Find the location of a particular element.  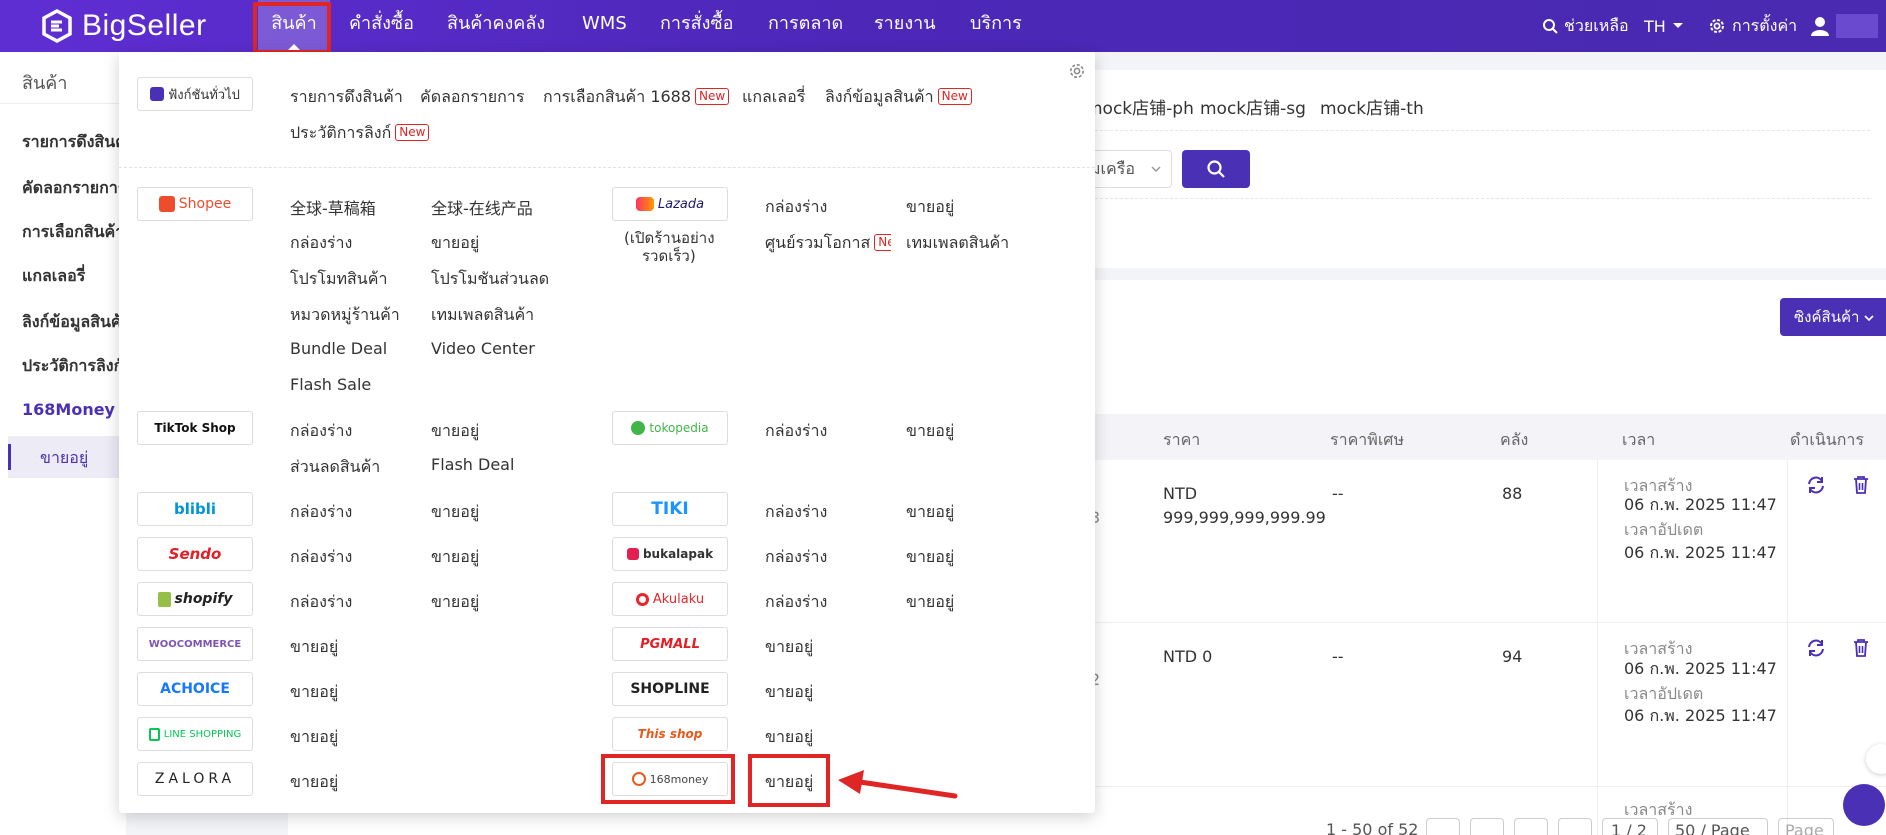

tiki-drafts: กล่องร่าง is located at coordinates (796, 512).